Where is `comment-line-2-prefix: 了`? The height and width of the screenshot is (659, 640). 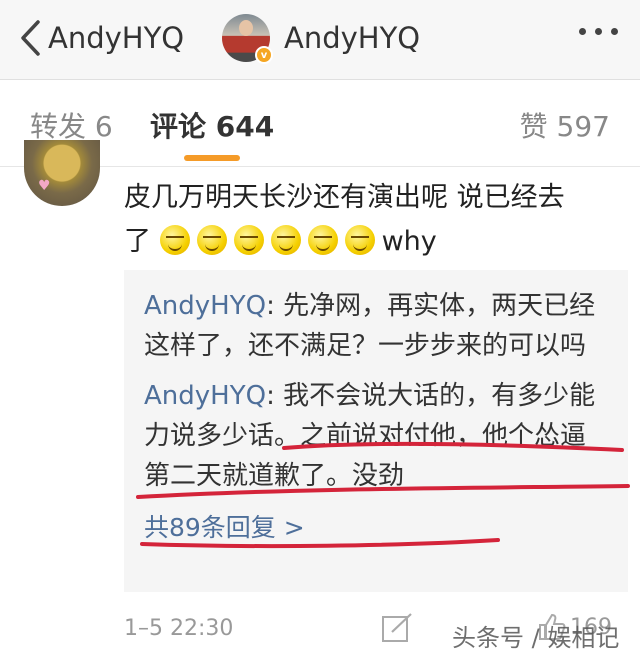
comment-line-2-prefix: 了 is located at coordinates (137, 241).